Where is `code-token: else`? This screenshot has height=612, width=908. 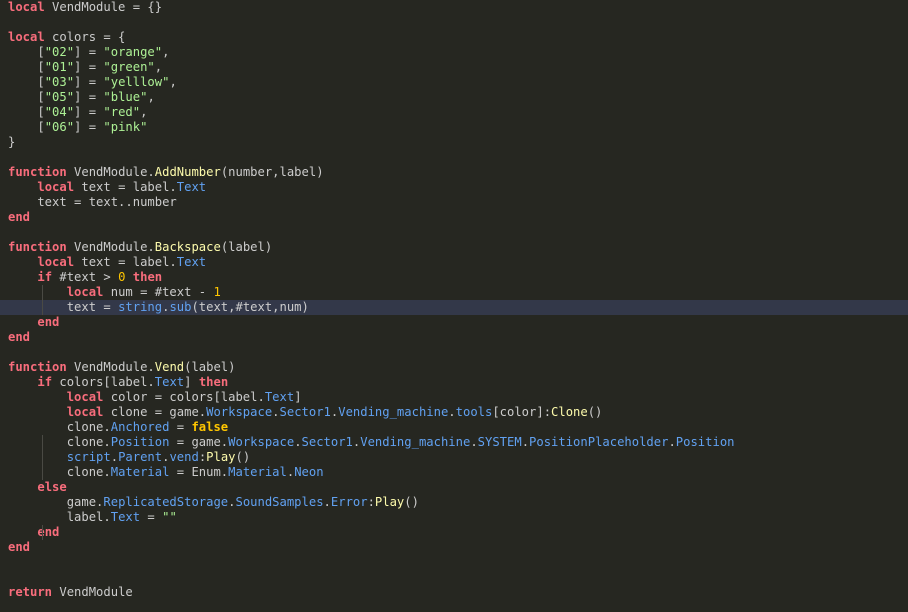 code-token: else is located at coordinates (52, 487).